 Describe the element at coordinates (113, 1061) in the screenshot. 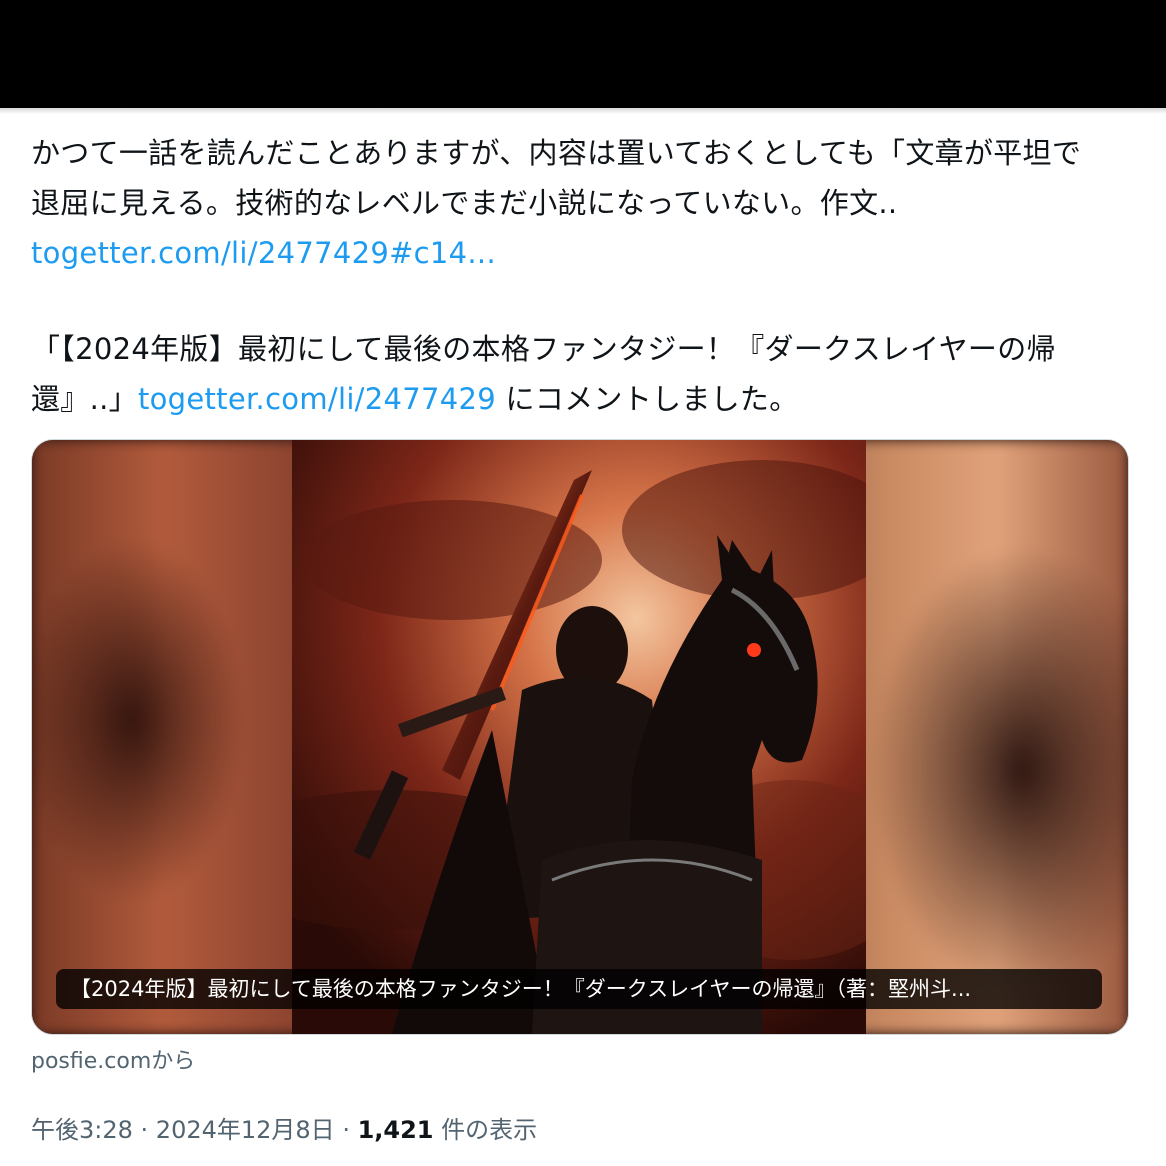

I see `card-source: posfie.comから` at that location.